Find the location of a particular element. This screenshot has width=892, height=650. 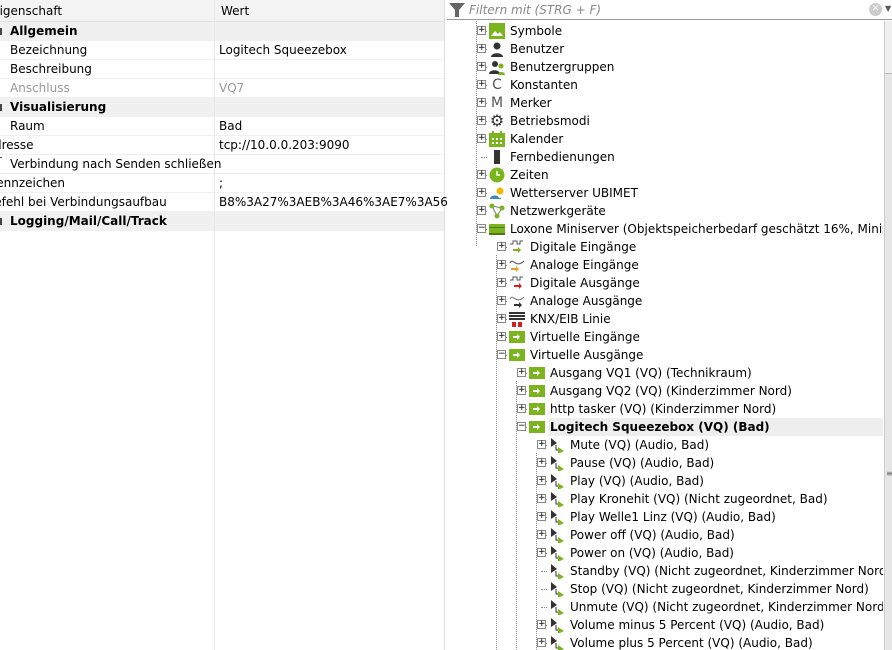

tree-item: + Netzwerkgeräte is located at coordinates (665, 211).